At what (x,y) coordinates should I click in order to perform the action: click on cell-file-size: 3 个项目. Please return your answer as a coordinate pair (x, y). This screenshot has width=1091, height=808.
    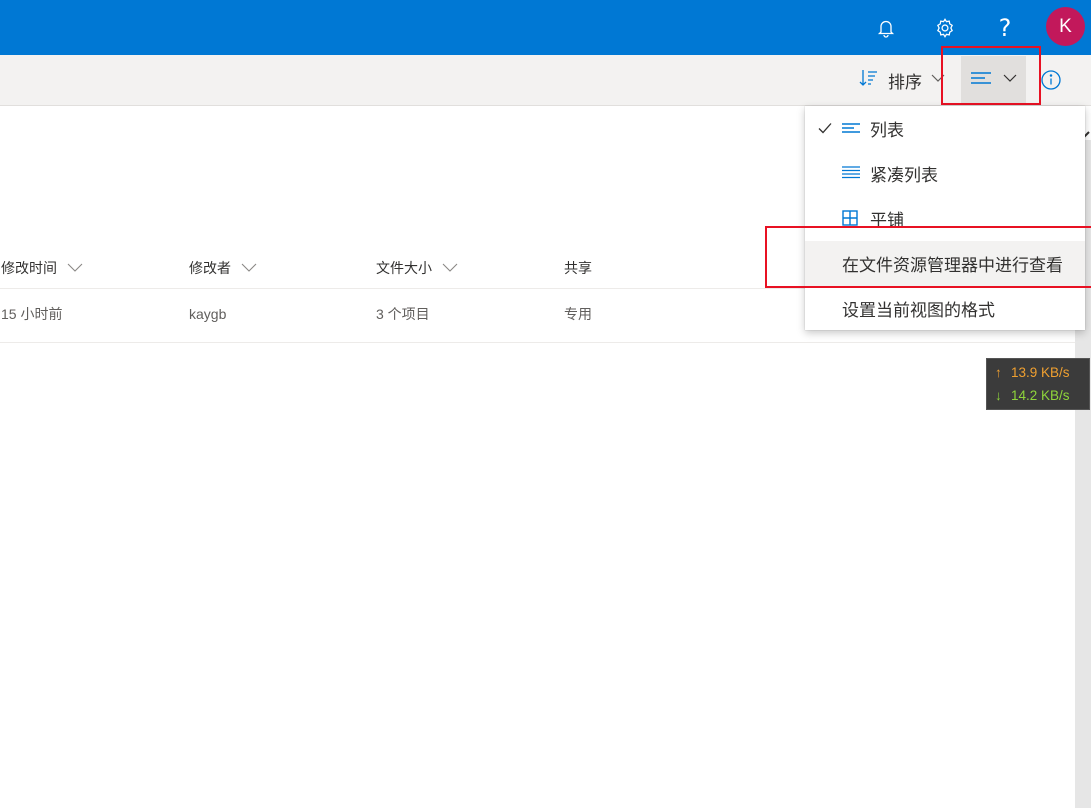
    Looking at the image, I should click on (403, 314).